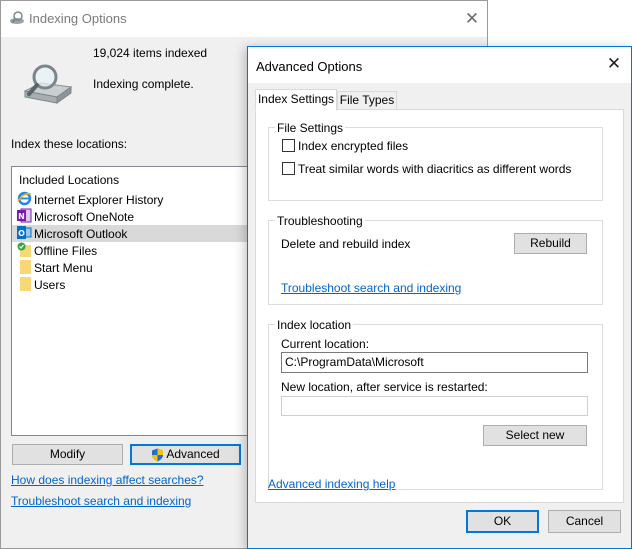  I want to click on svg-text: N, so click(21, 216).